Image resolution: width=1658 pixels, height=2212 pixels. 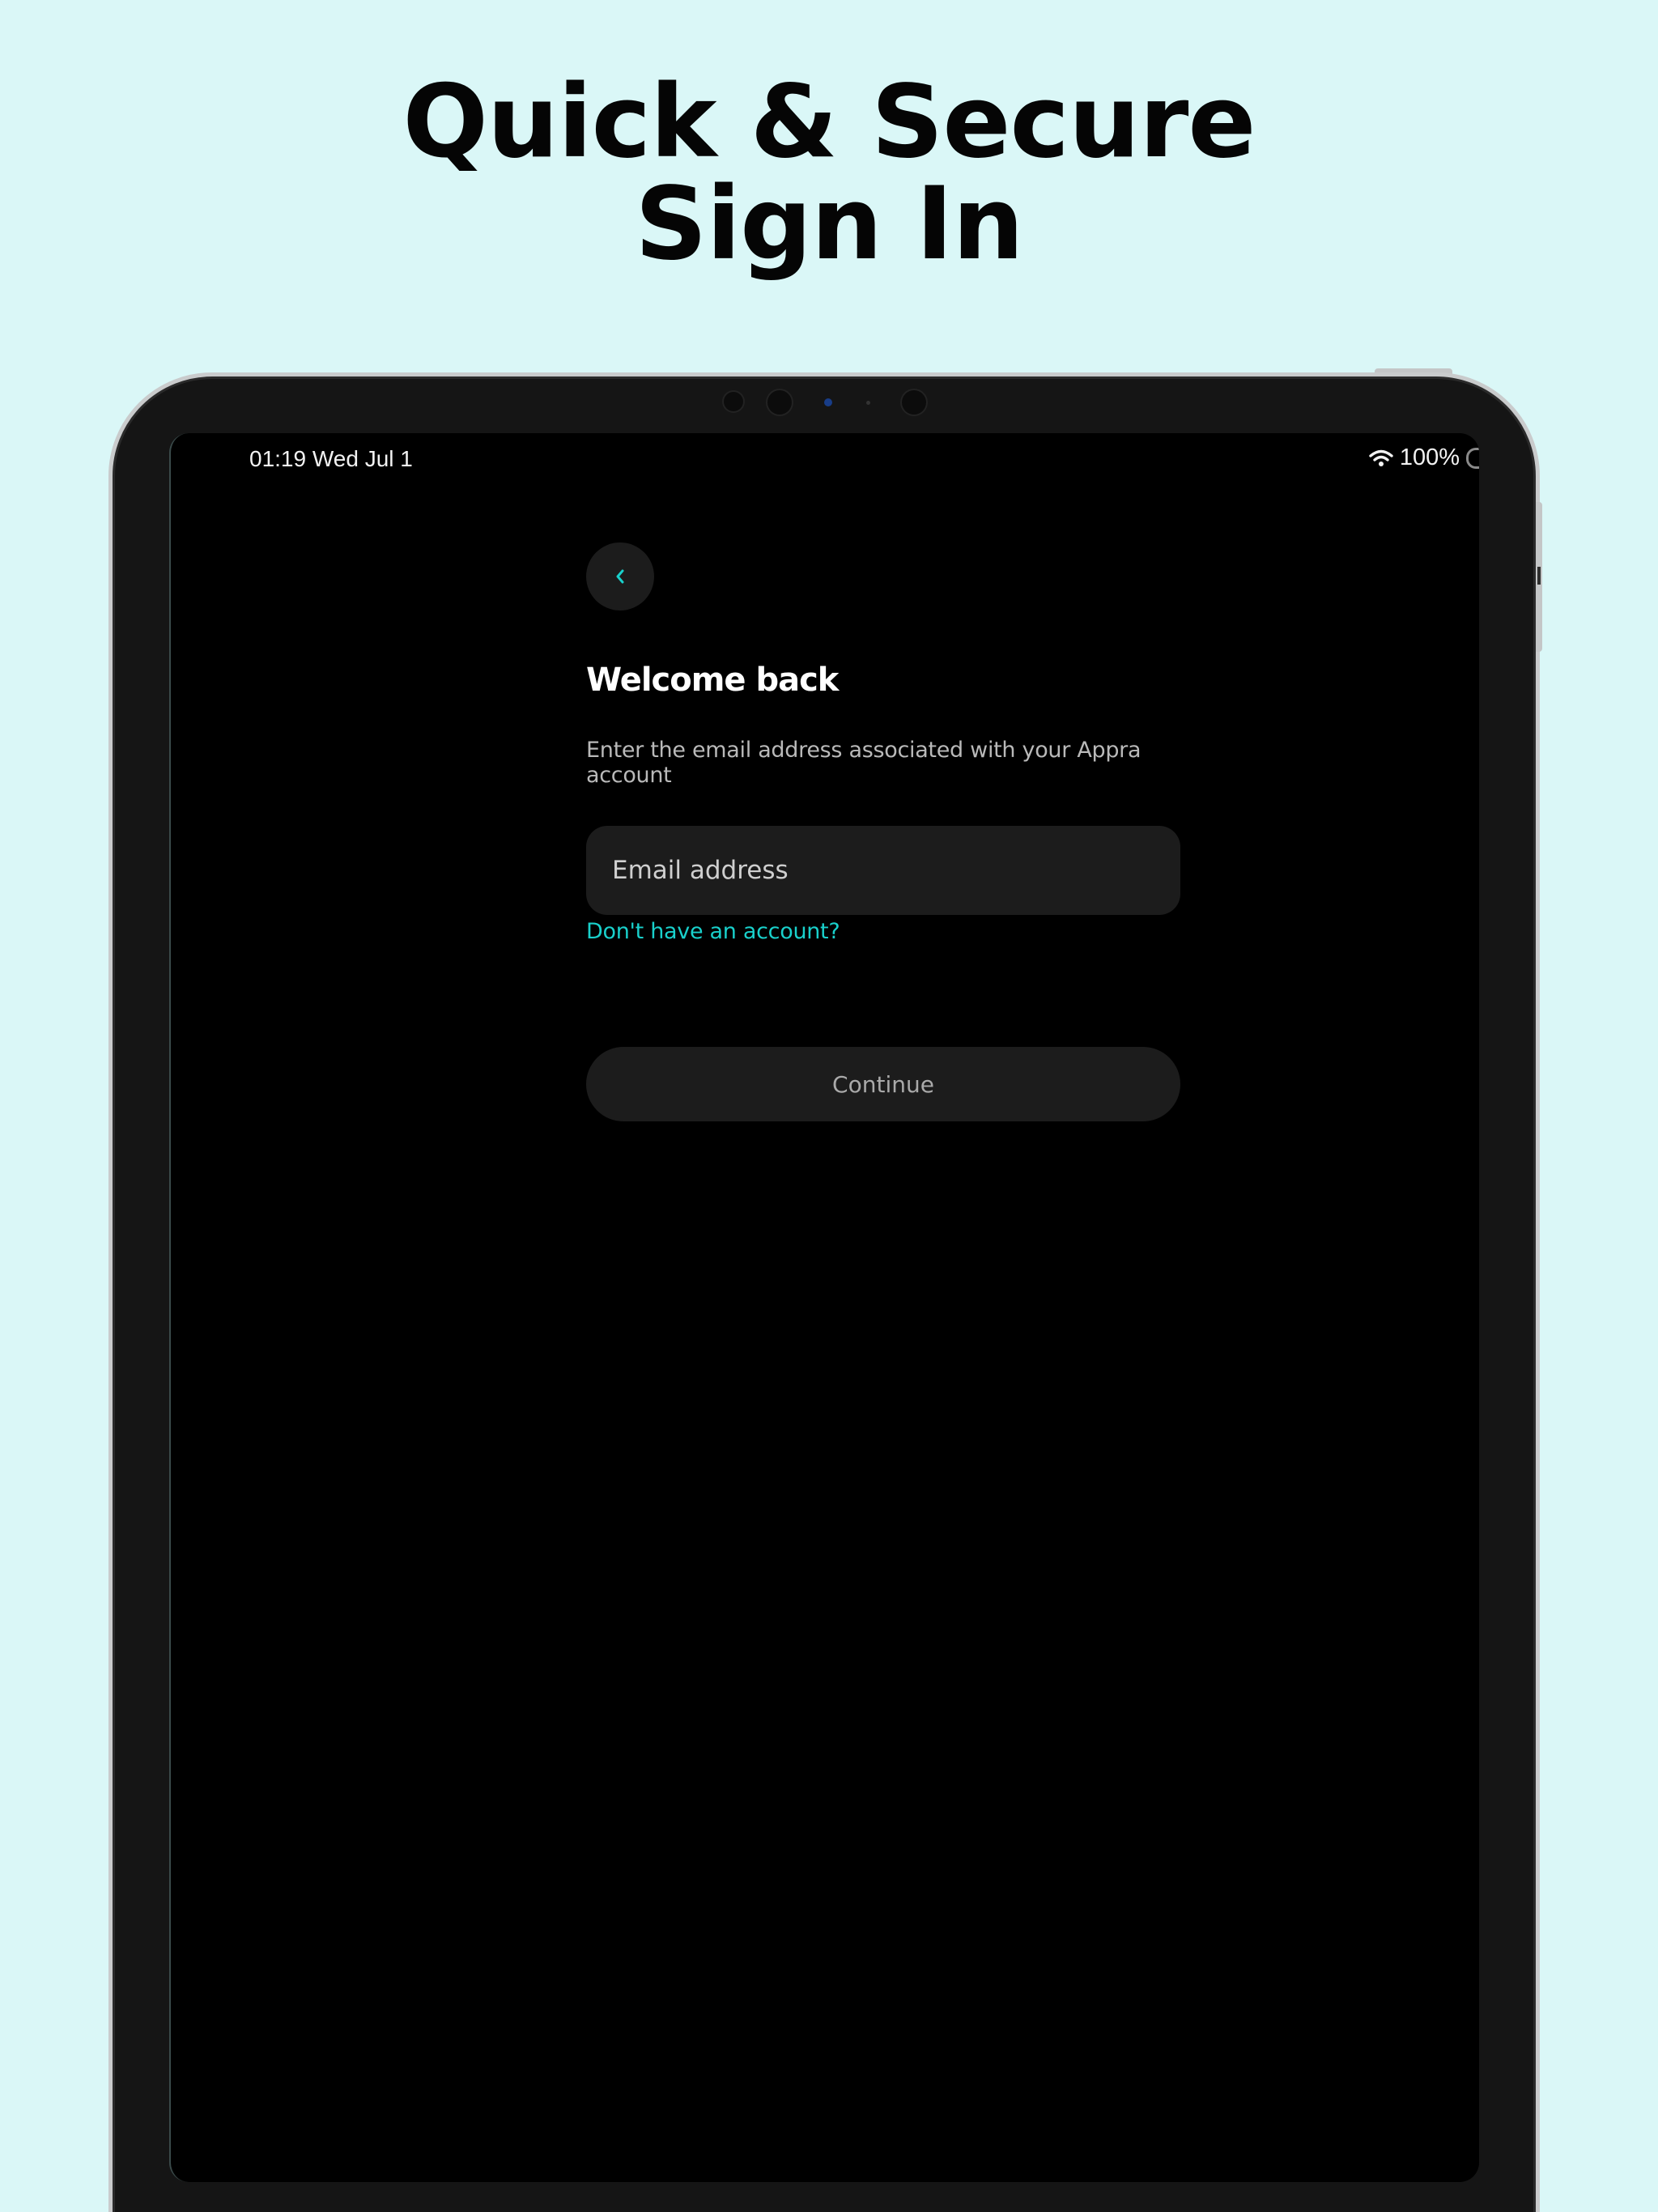 What do you see at coordinates (1429, 458) in the screenshot?
I see `battery-percentage: 100%` at bounding box center [1429, 458].